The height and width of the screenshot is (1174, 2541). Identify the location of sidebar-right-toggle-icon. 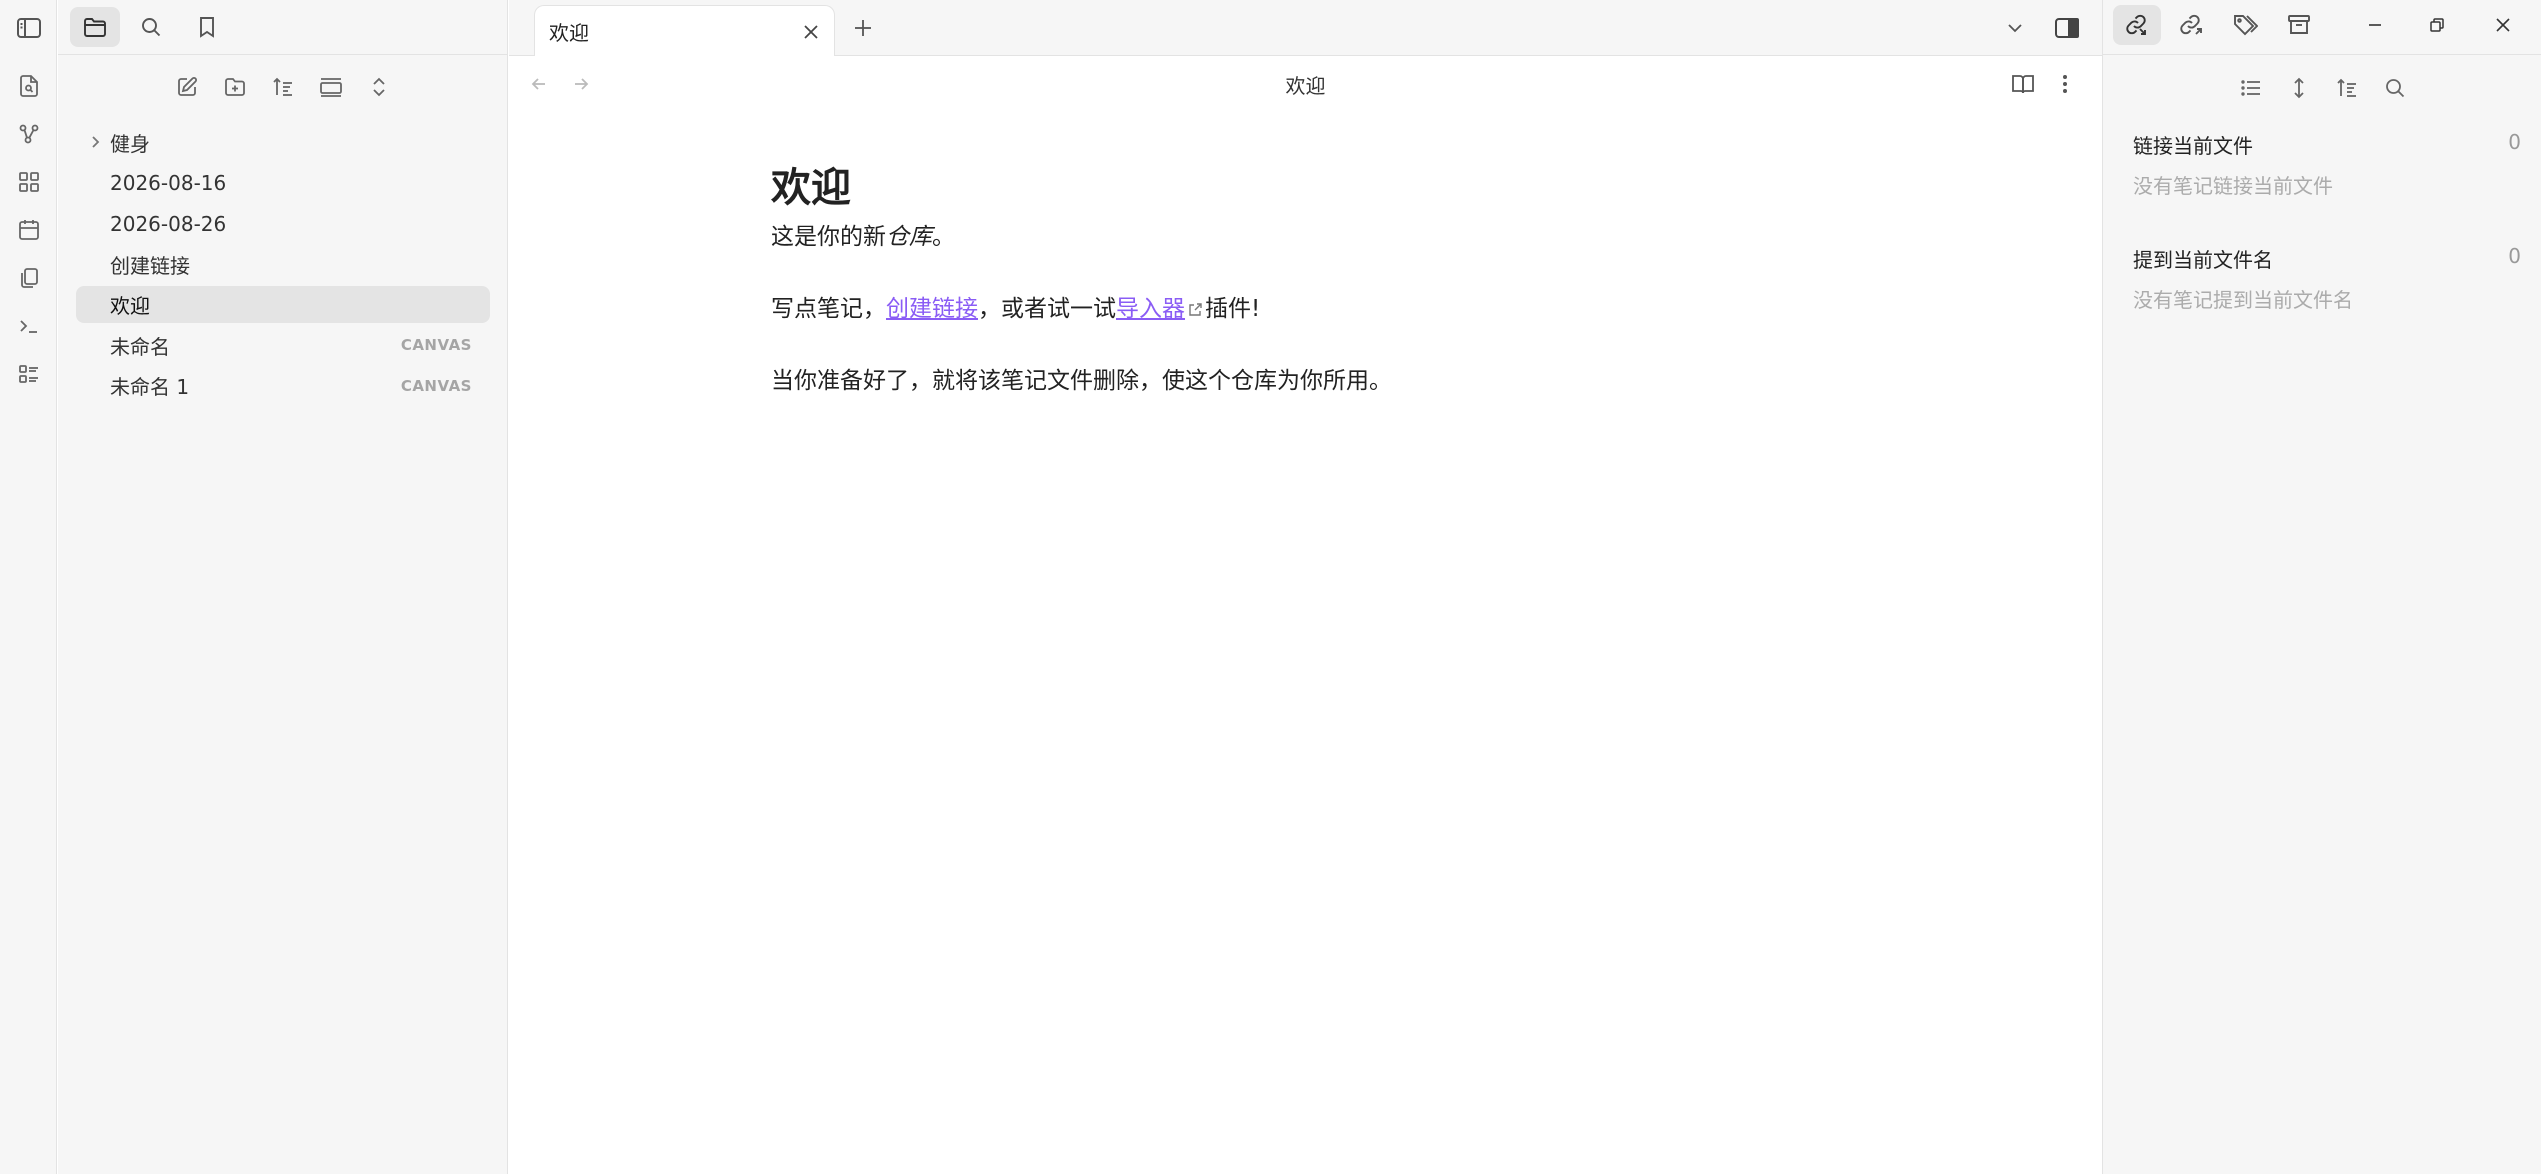
(2067, 28).